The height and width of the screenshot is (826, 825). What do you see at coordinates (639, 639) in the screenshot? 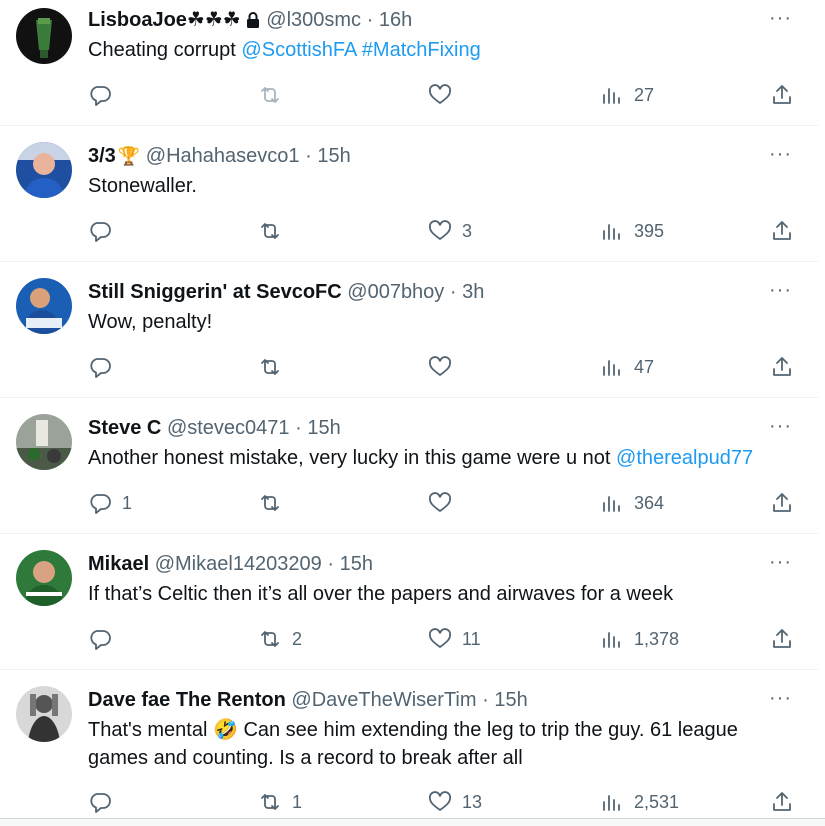
I see `views-button: 1,378` at bounding box center [639, 639].